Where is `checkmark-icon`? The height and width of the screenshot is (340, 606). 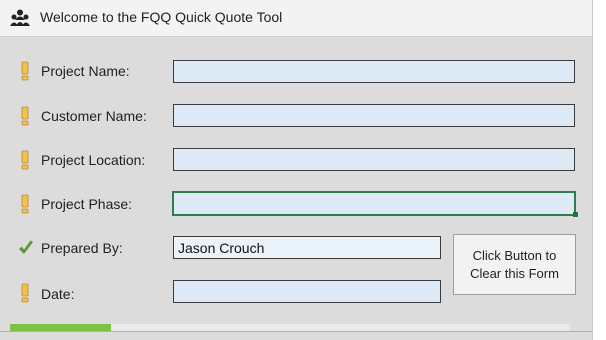
checkmark-icon is located at coordinates (26, 247).